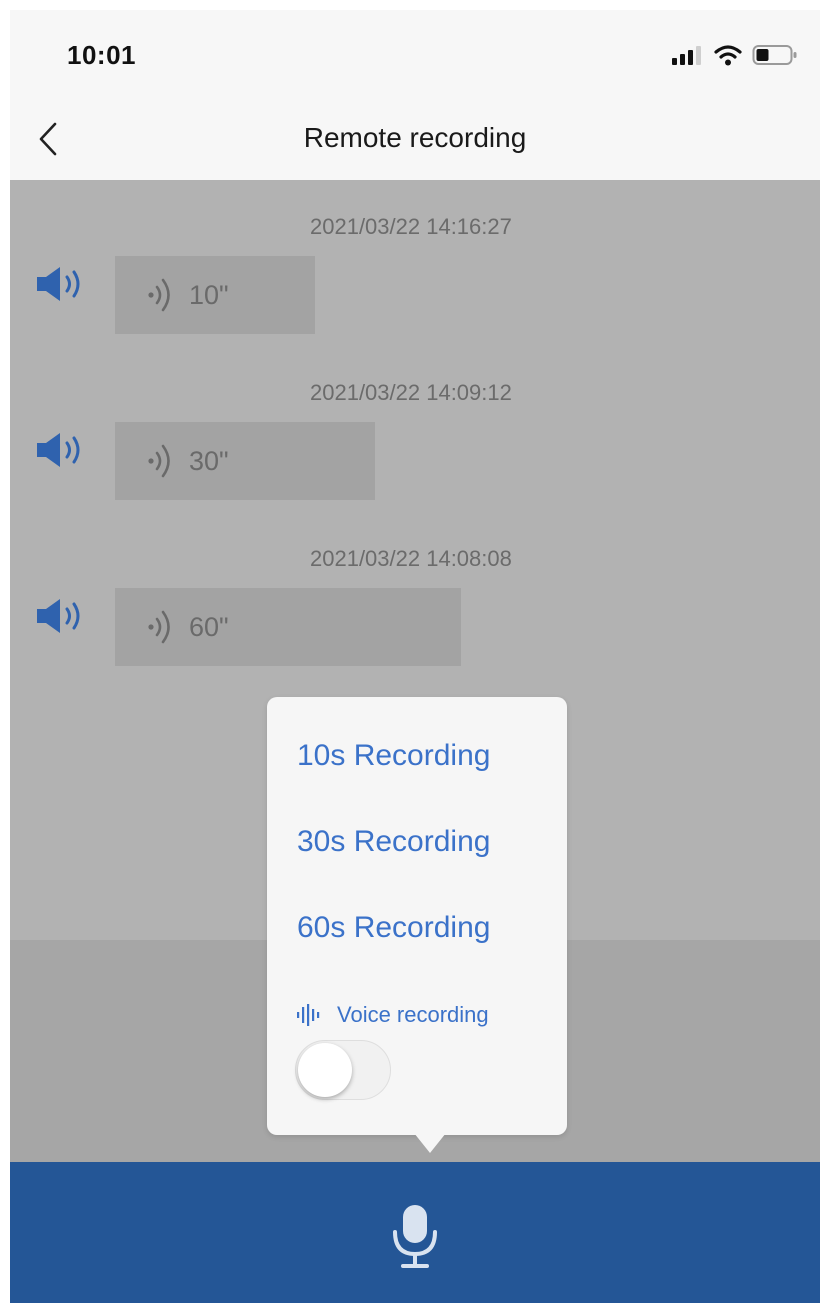 The width and height of the screenshot is (821, 1311). I want to click on recording-timestamp: 2021/03/22 14:09:12, so click(411, 392).